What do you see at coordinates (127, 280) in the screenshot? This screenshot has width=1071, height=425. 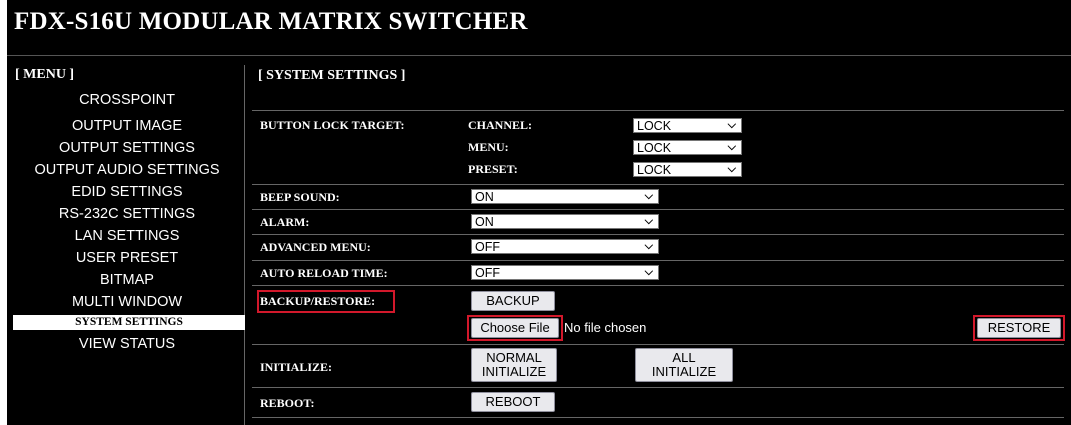 I see `menu-item-bitmap: BITMAP` at bounding box center [127, 280].